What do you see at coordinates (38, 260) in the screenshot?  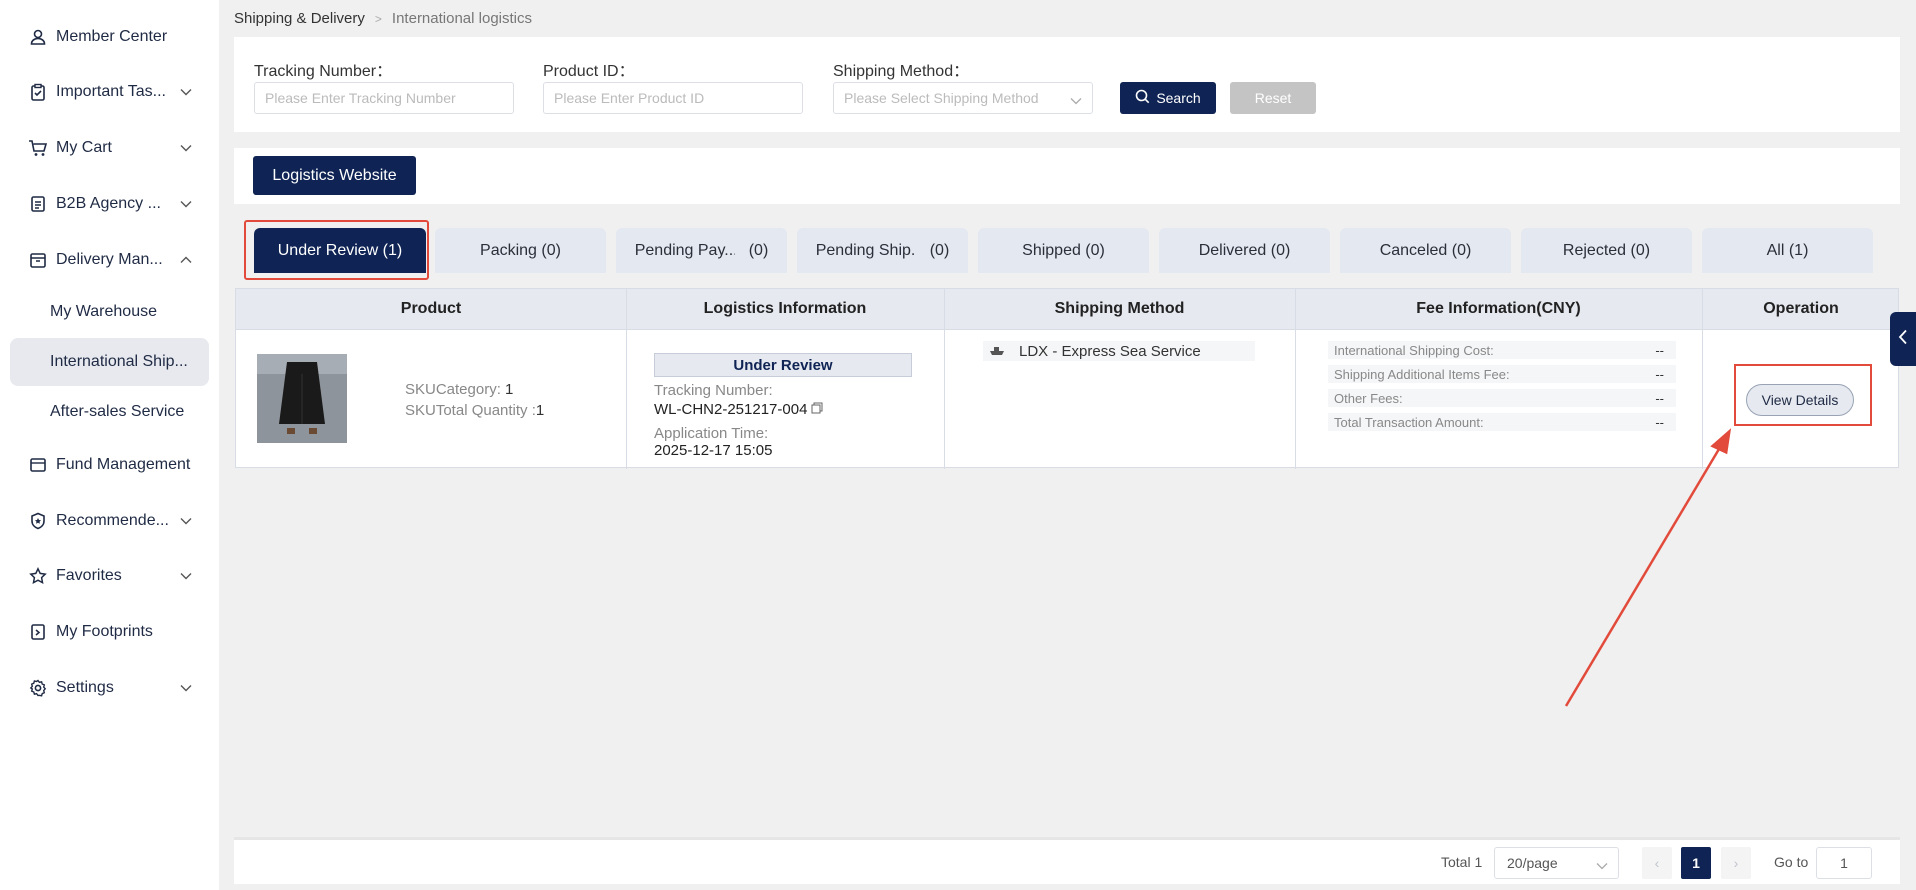 I see `box-icon` at bounding box center [38, 260].